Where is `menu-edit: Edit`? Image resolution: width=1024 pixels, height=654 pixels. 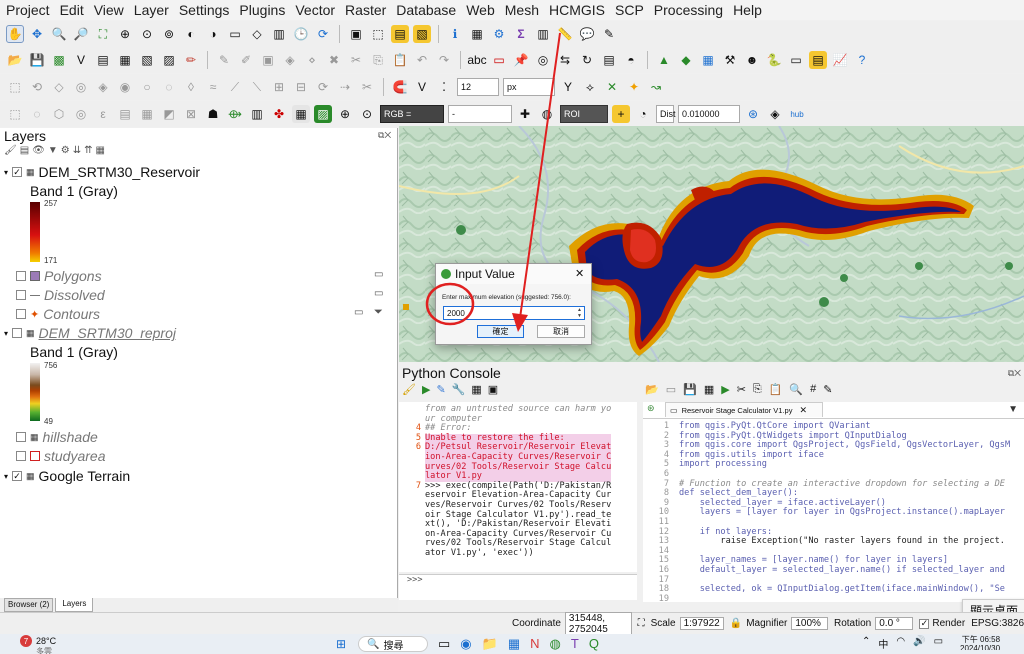
menu-edit: Edit is located at coordinates (71, 10).